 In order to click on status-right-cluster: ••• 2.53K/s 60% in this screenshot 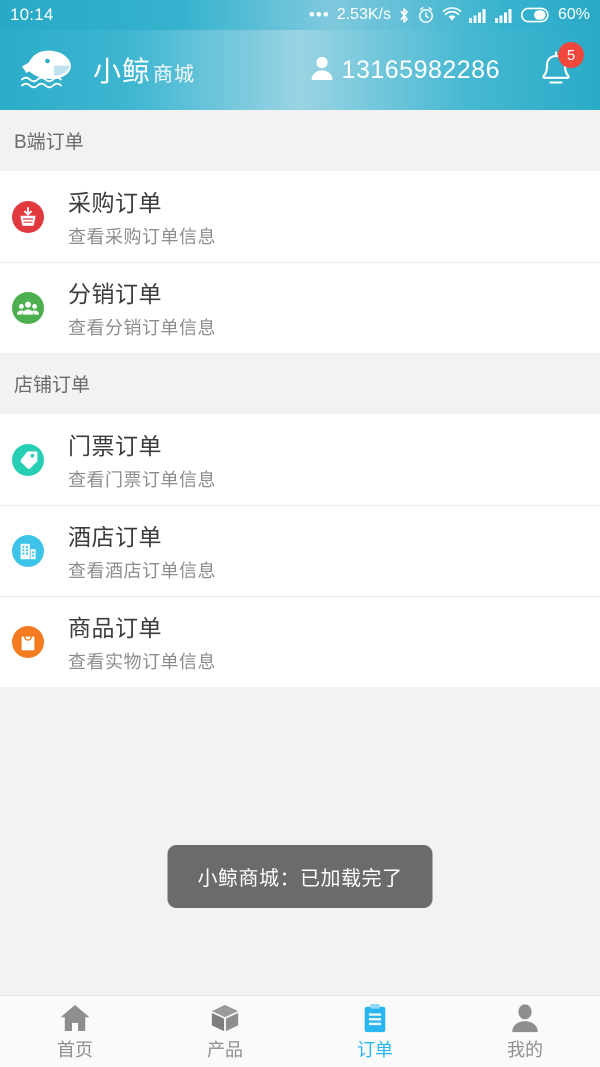, I will do `click(449, 15)`.